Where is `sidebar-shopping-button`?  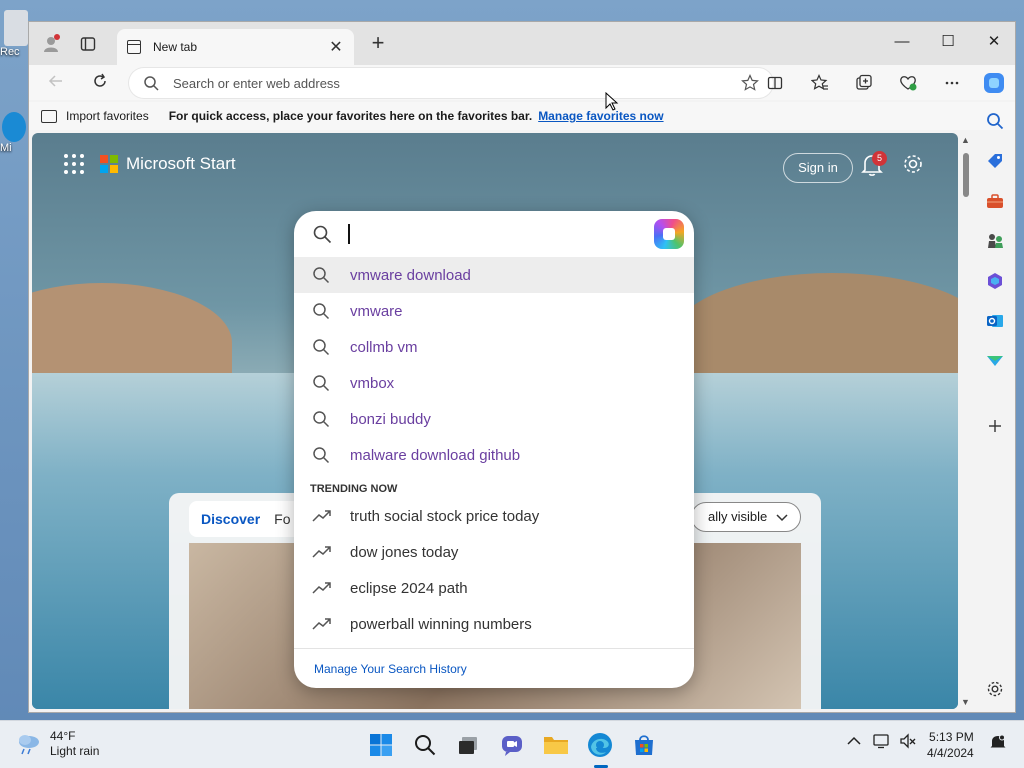 sidebar-shopping-button is located at coordinates (995, 161).